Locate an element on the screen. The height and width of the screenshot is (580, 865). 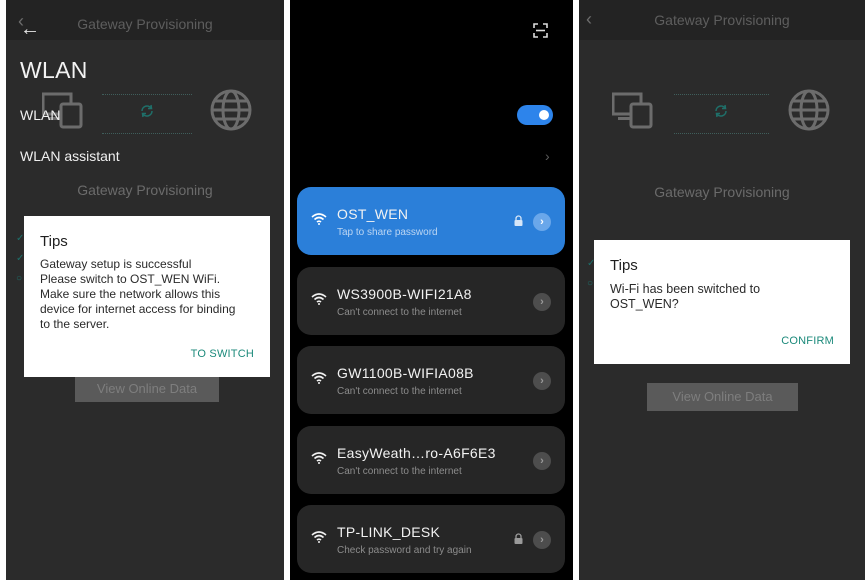
dialog-line: device for internet access for binding is located at coordinates (138, 309).